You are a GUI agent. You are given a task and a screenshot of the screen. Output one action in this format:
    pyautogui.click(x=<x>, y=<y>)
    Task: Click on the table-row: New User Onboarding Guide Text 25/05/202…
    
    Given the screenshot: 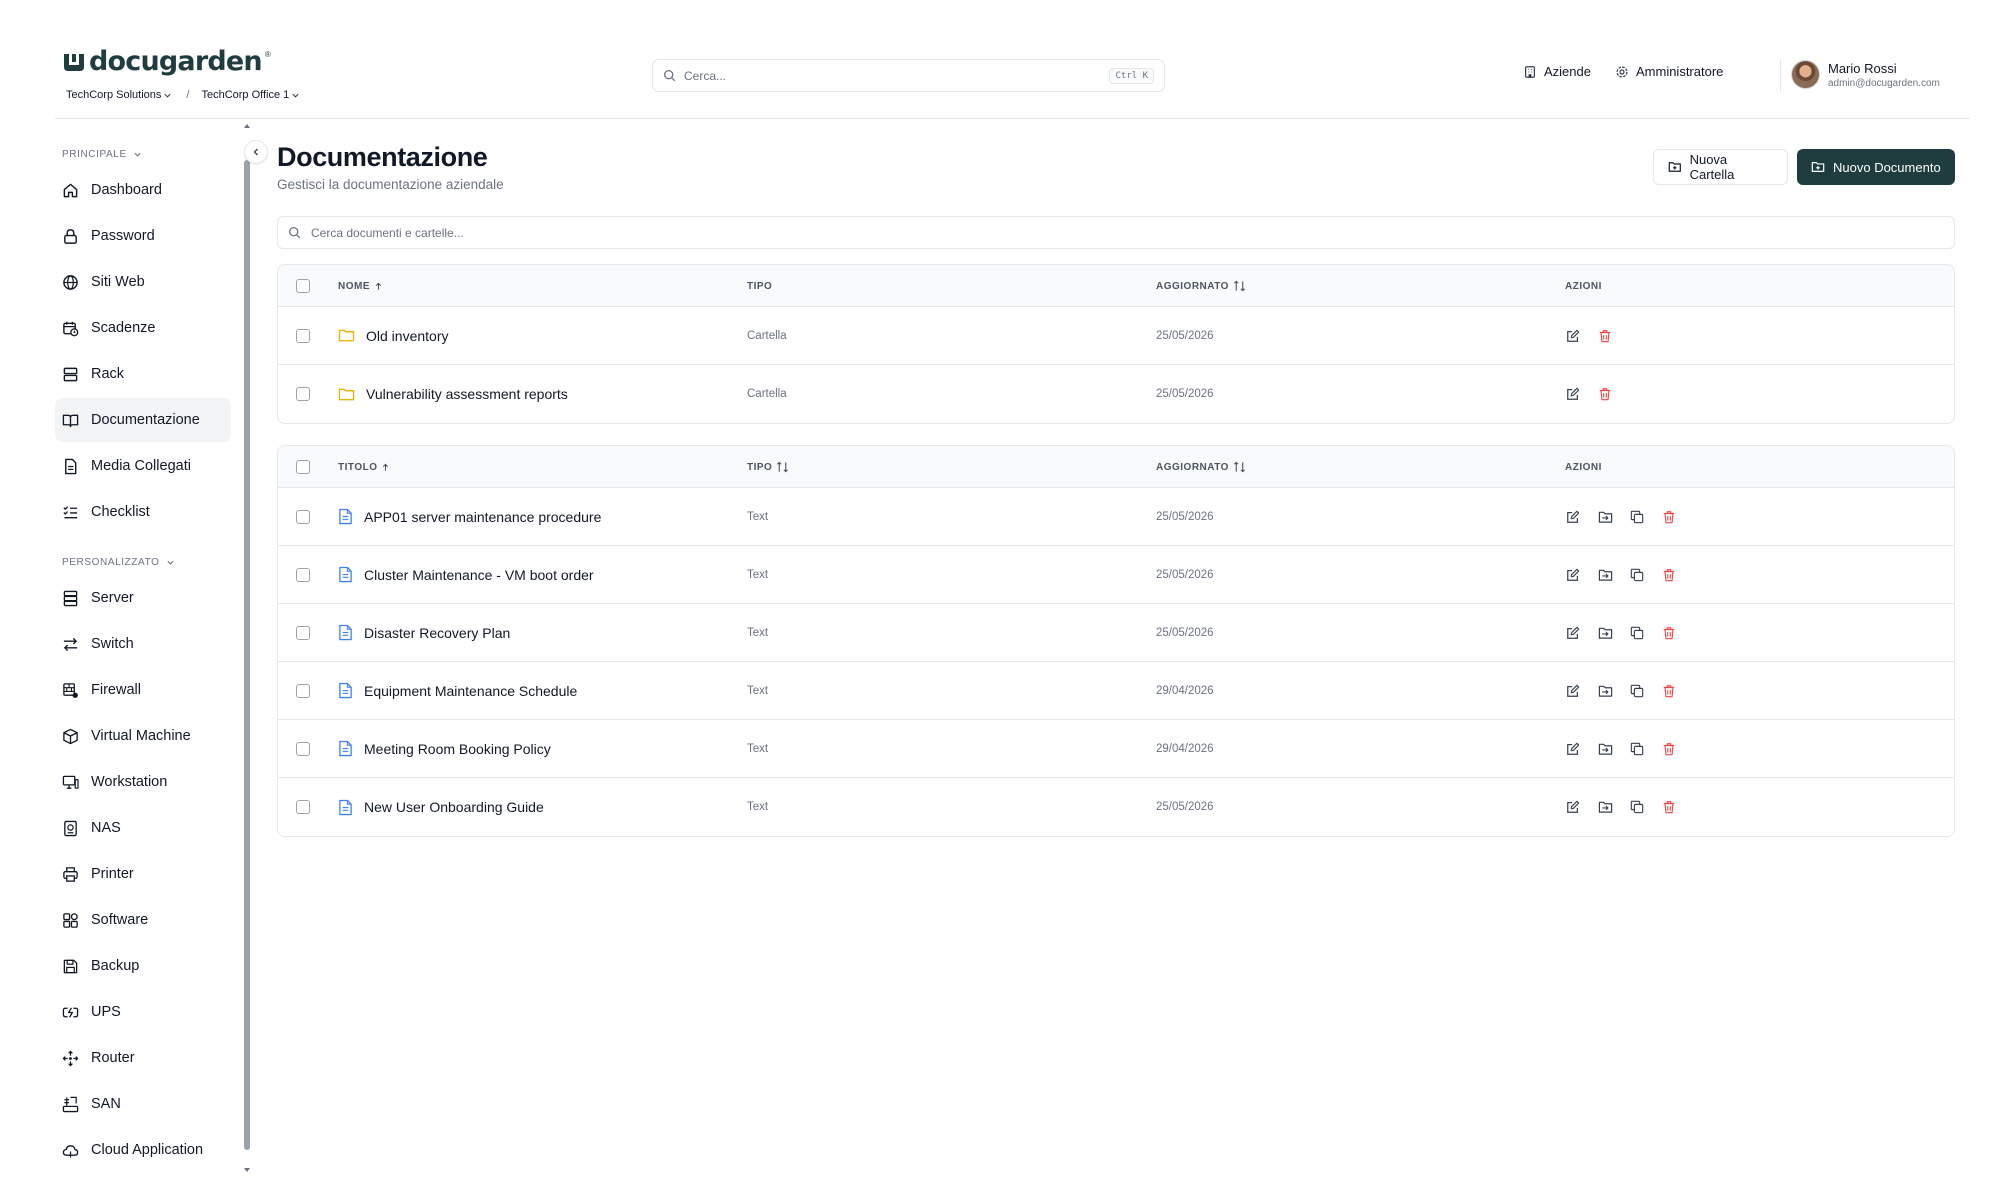 What is the action you would take?
    pyautogui.click(x=1116, y=807)
    